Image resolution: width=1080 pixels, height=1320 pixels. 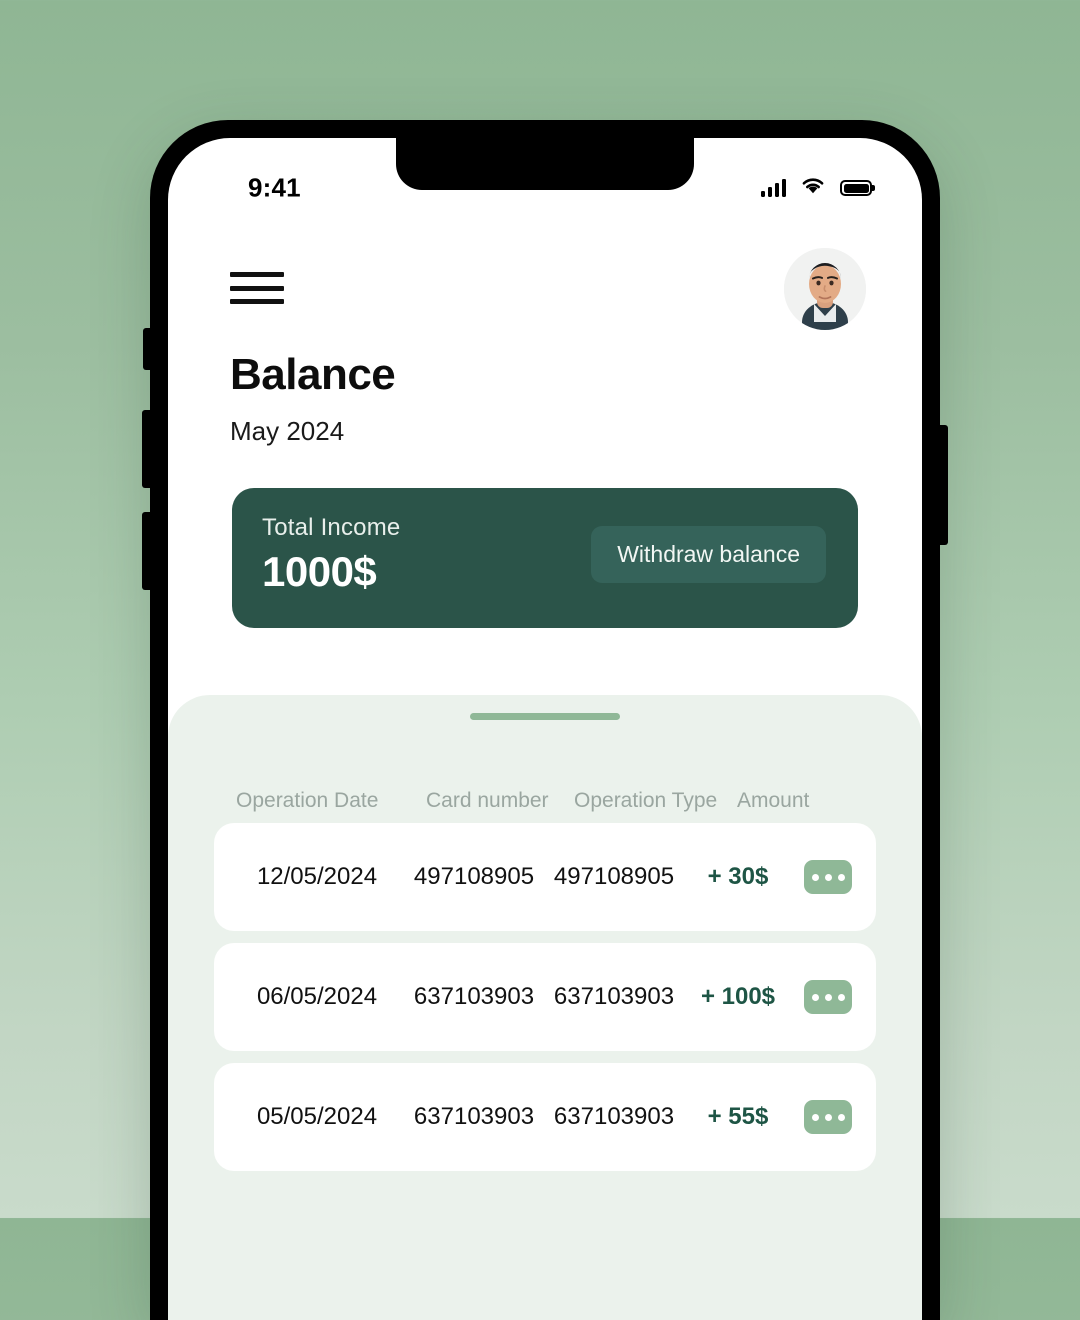 What do you see at coordinates (287, 431) in the screenshot?
I see `page-subtitle: May 2024` at bounding box center [287, 431].